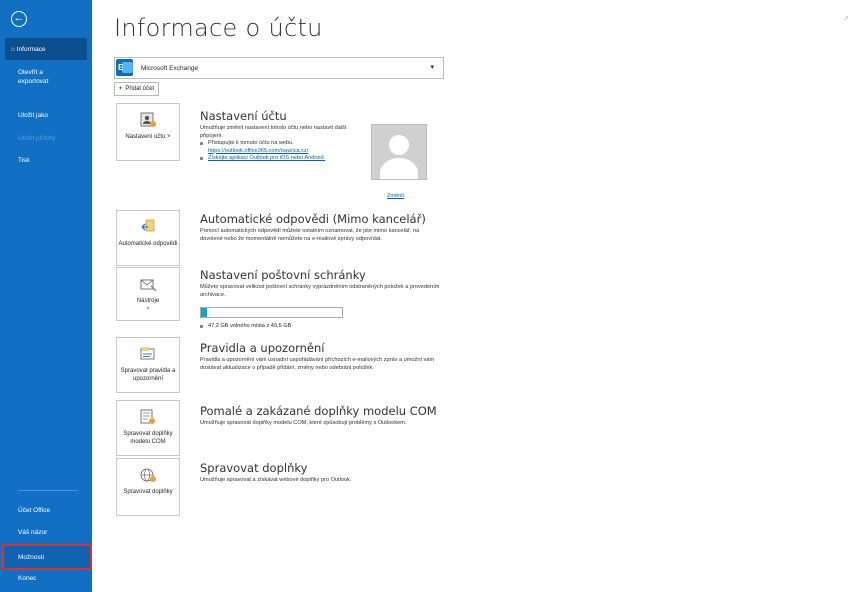 The image size is (849, 592). I want to click on web-access-text: Přistupujte k tomuto účtu na webu., so click(282, 144).